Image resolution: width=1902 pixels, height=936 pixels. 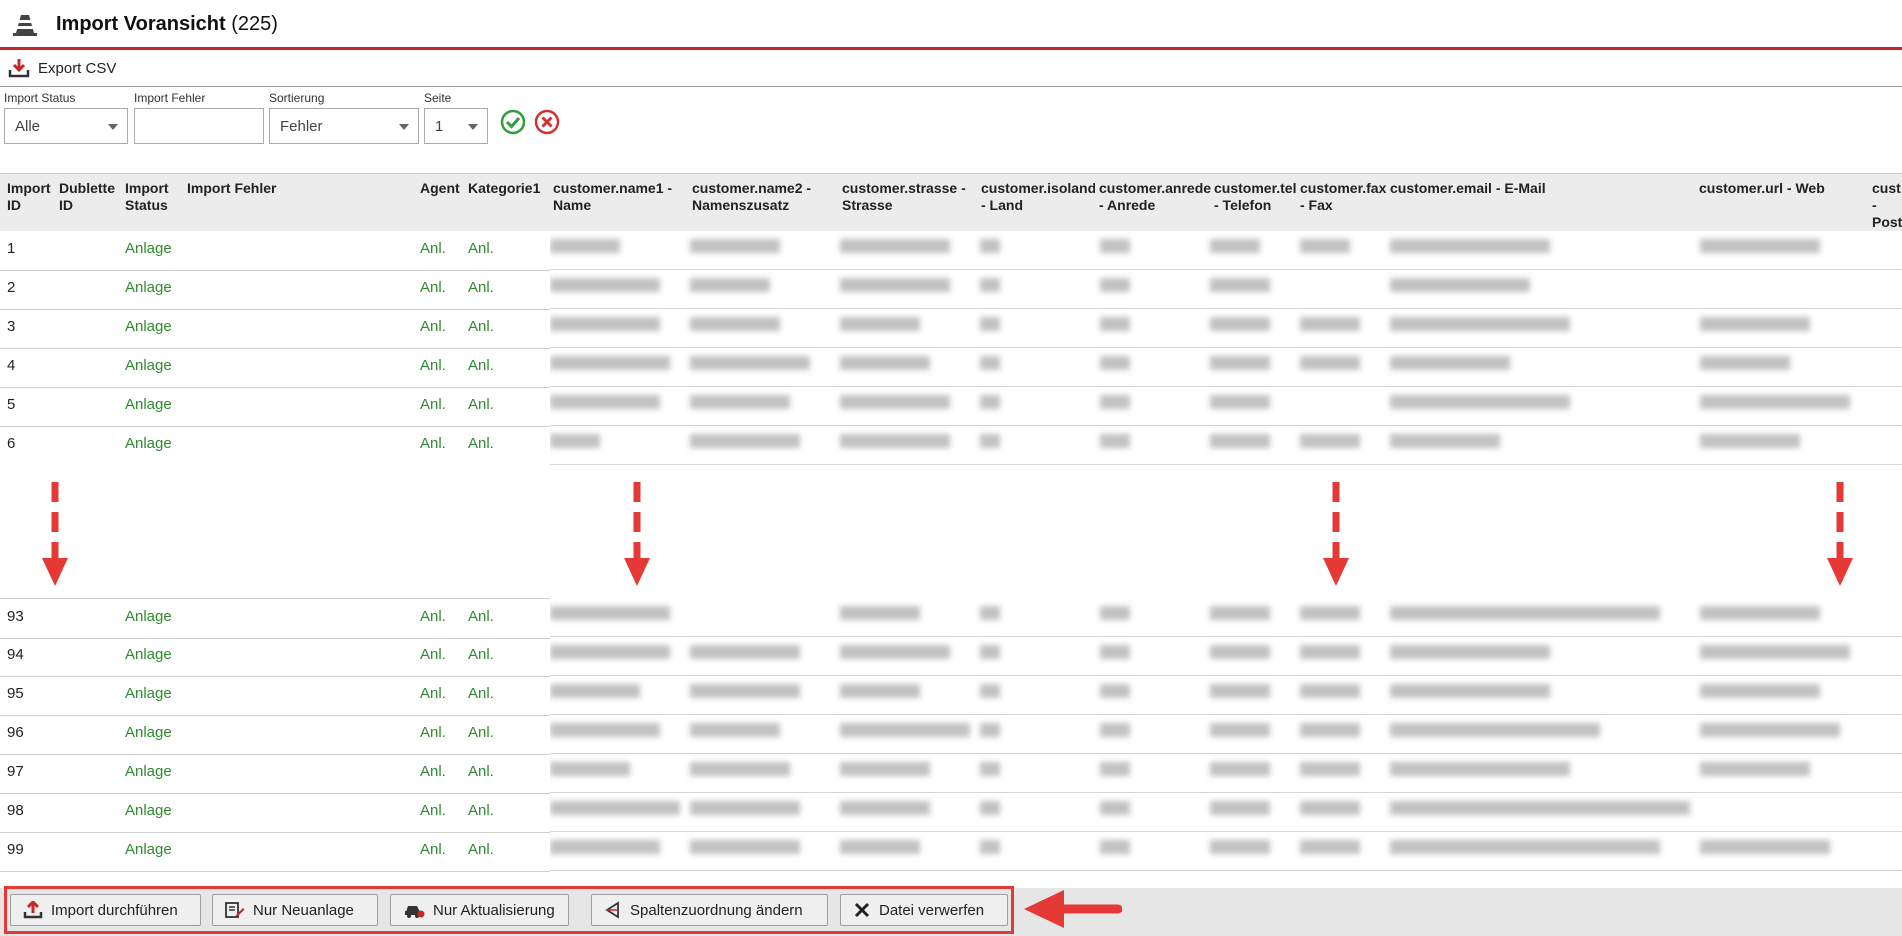 I want to click on header-name1: customer.name1 - Name, so click(x=620, y=197).